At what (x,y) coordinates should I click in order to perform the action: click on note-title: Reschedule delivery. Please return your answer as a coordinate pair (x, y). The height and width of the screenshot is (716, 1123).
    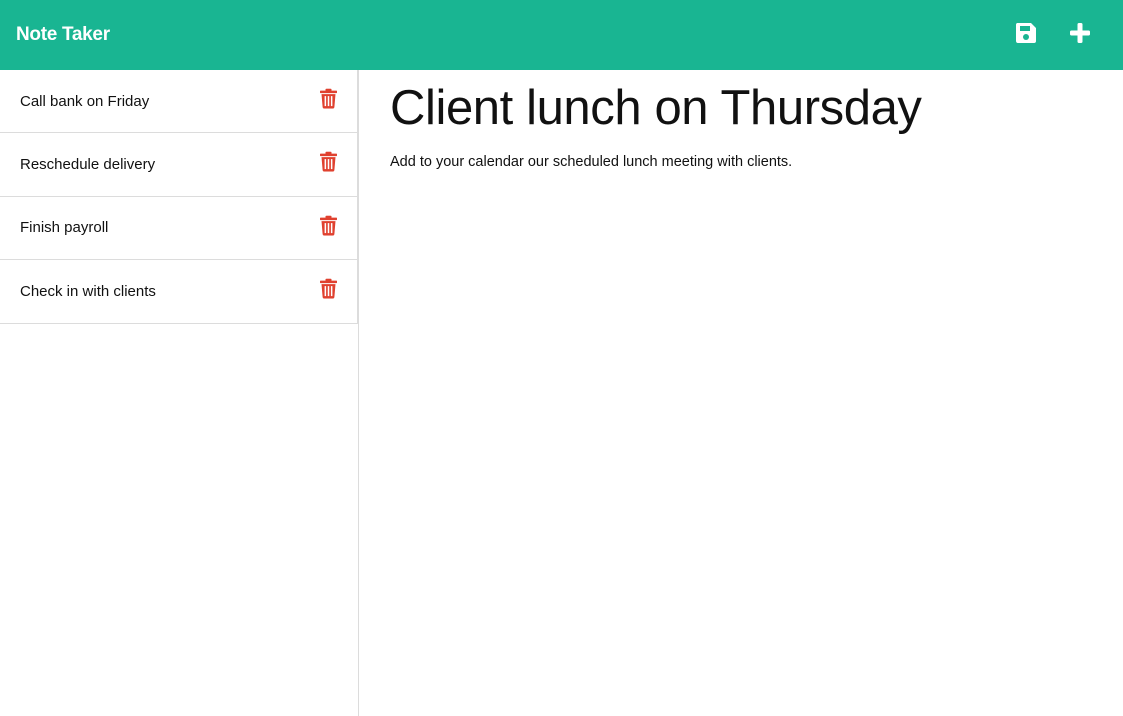
    Looking at the image, I should click on (88, 164).